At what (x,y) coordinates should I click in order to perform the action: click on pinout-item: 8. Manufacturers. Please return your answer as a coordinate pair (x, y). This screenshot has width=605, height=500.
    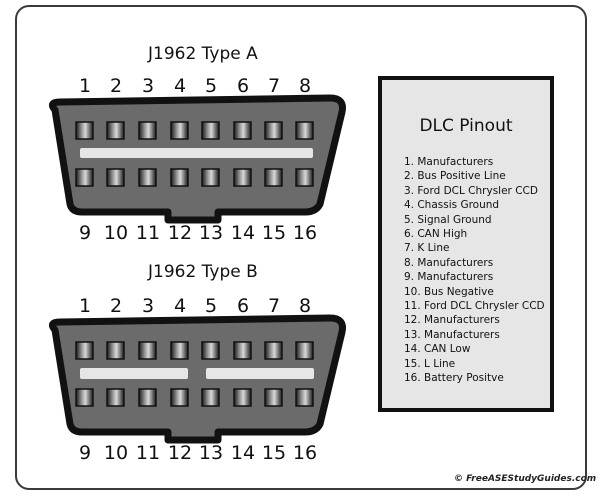
    Looking at the image, I should click on (449, 262).